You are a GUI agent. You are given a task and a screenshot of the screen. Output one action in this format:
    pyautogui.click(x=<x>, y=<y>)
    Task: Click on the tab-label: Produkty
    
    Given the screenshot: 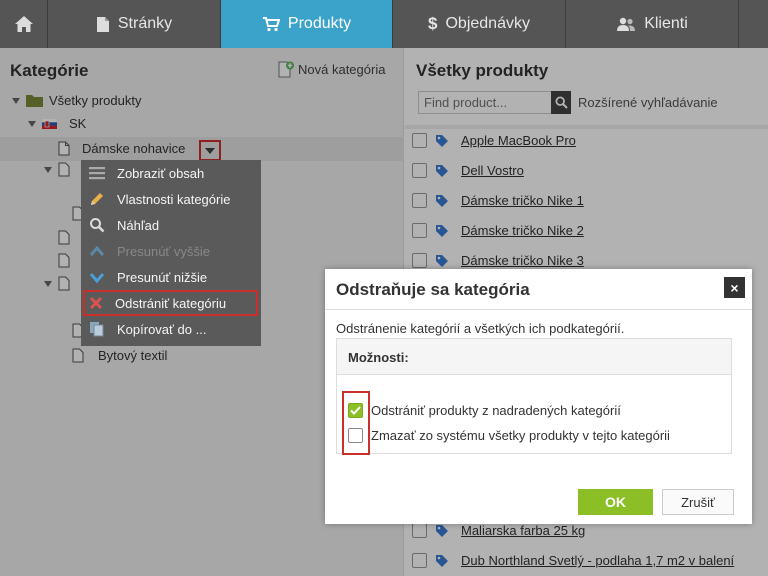 What is the action you would take?
    pyautogui.click(x=319, y=23)
    